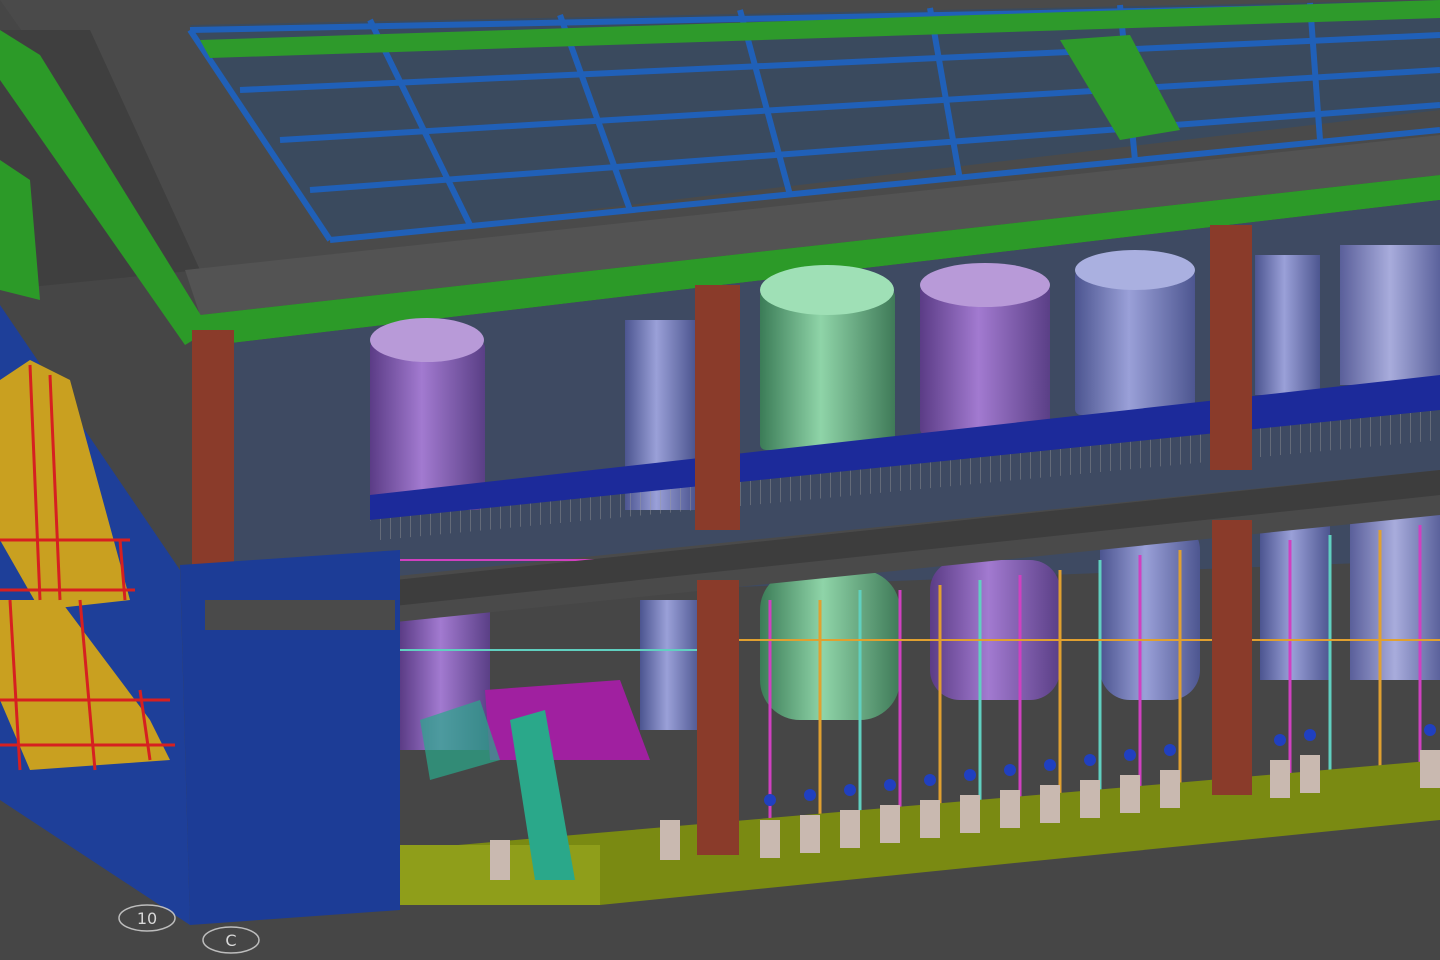 This screenshot has width=1440, height=960. I want to click on grid-marker-label: 10, so click(147, 918).